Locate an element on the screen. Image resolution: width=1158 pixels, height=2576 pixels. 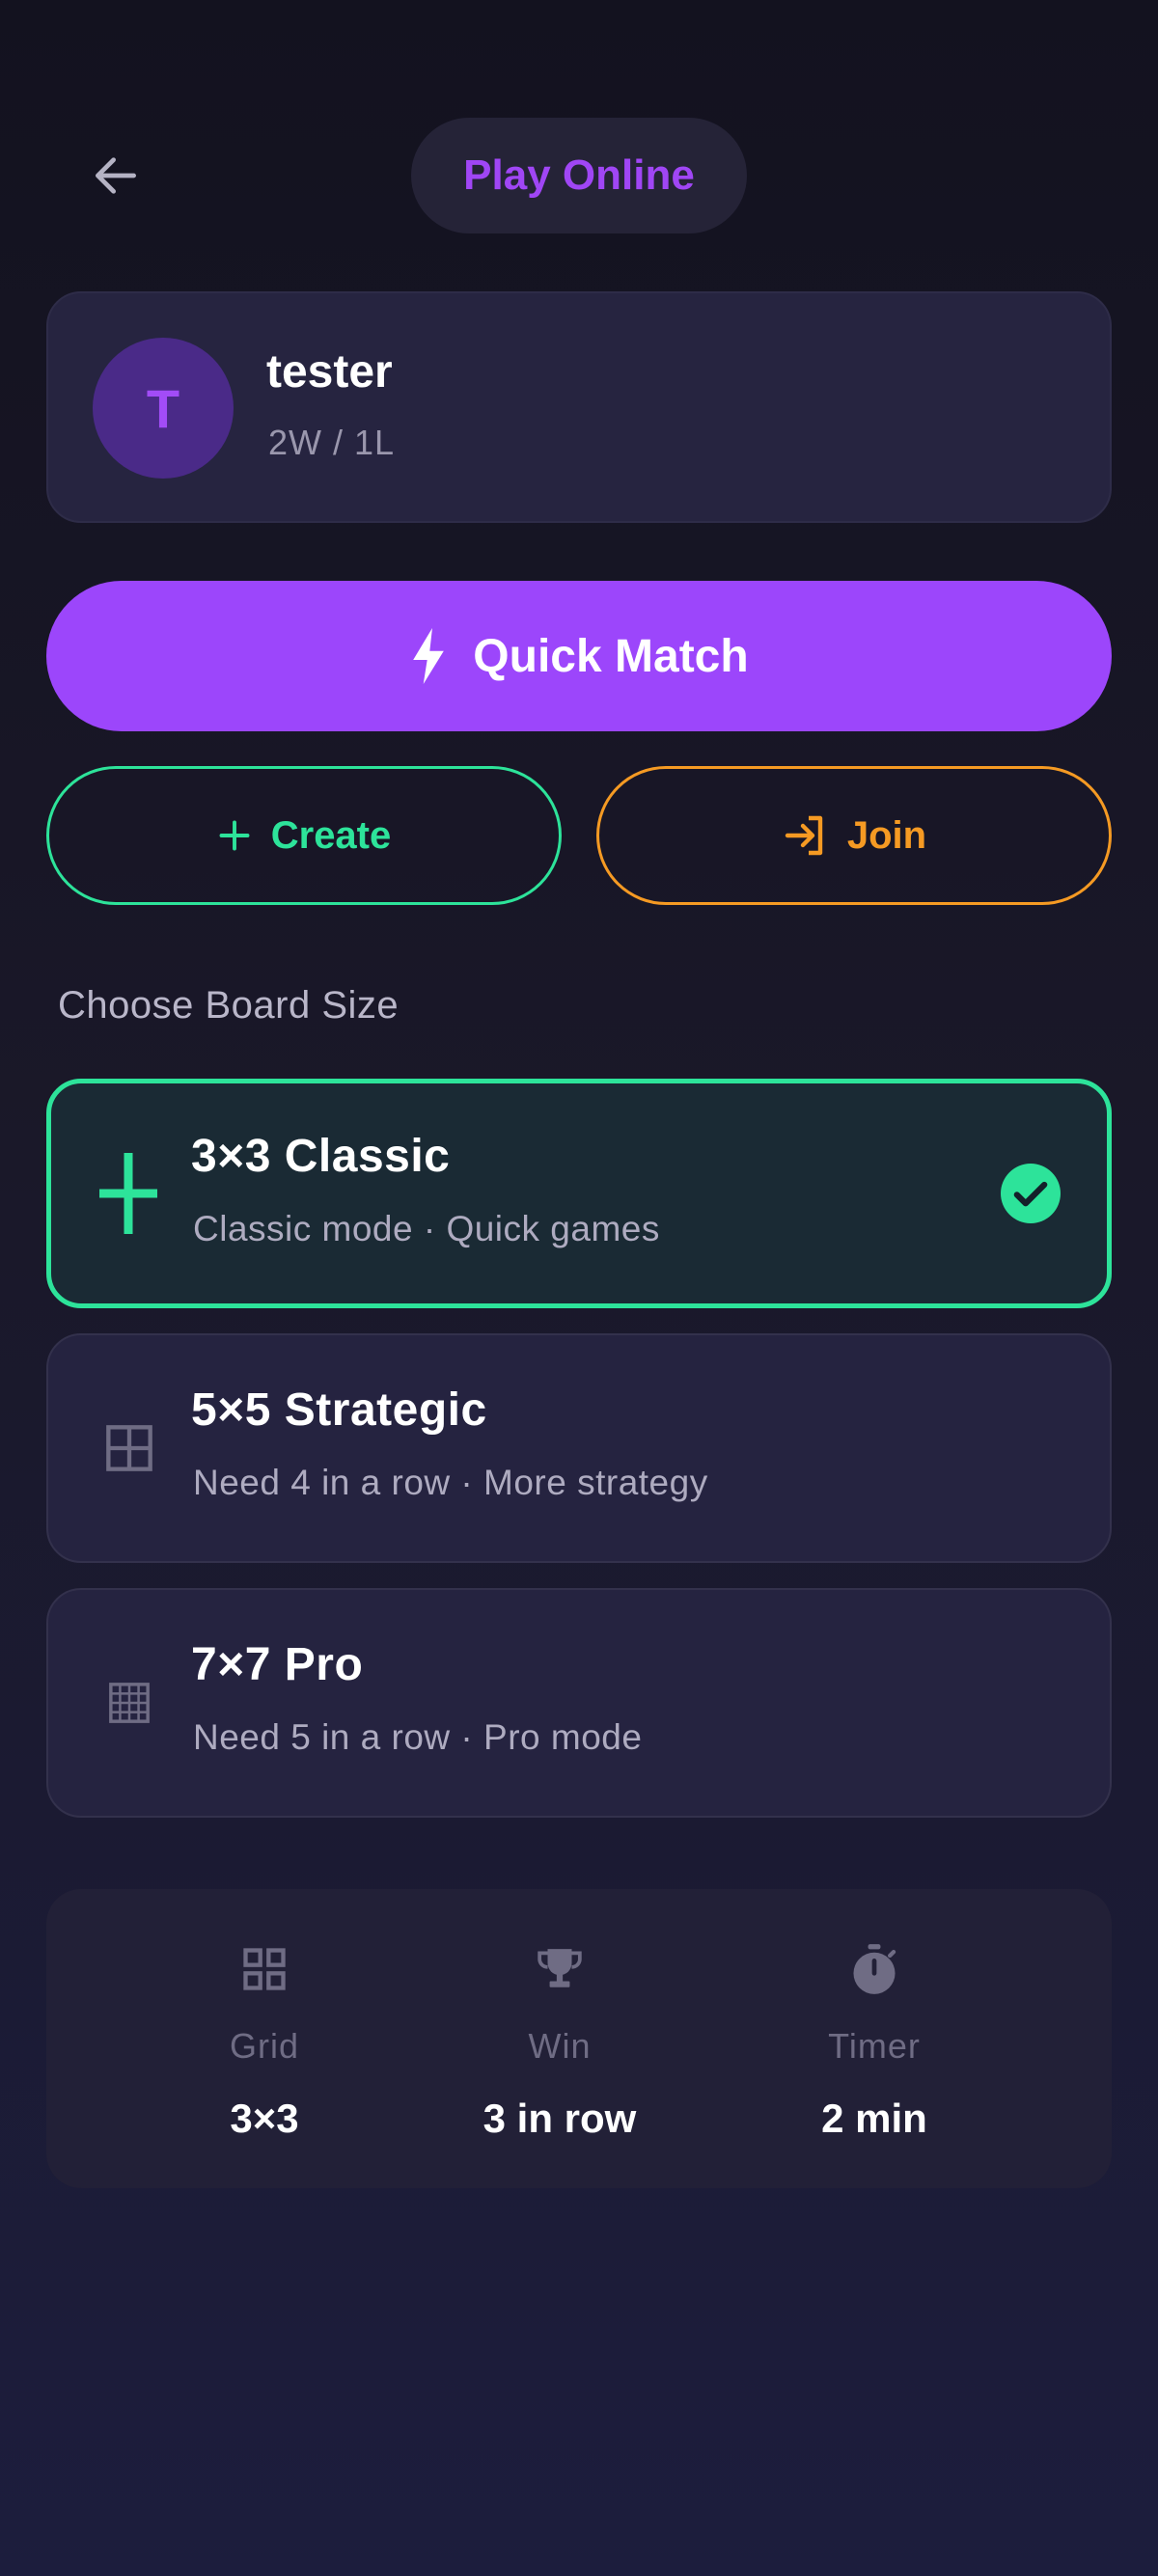
board-option-title: 3×3 Classic is located at coordinates (321, 1157).